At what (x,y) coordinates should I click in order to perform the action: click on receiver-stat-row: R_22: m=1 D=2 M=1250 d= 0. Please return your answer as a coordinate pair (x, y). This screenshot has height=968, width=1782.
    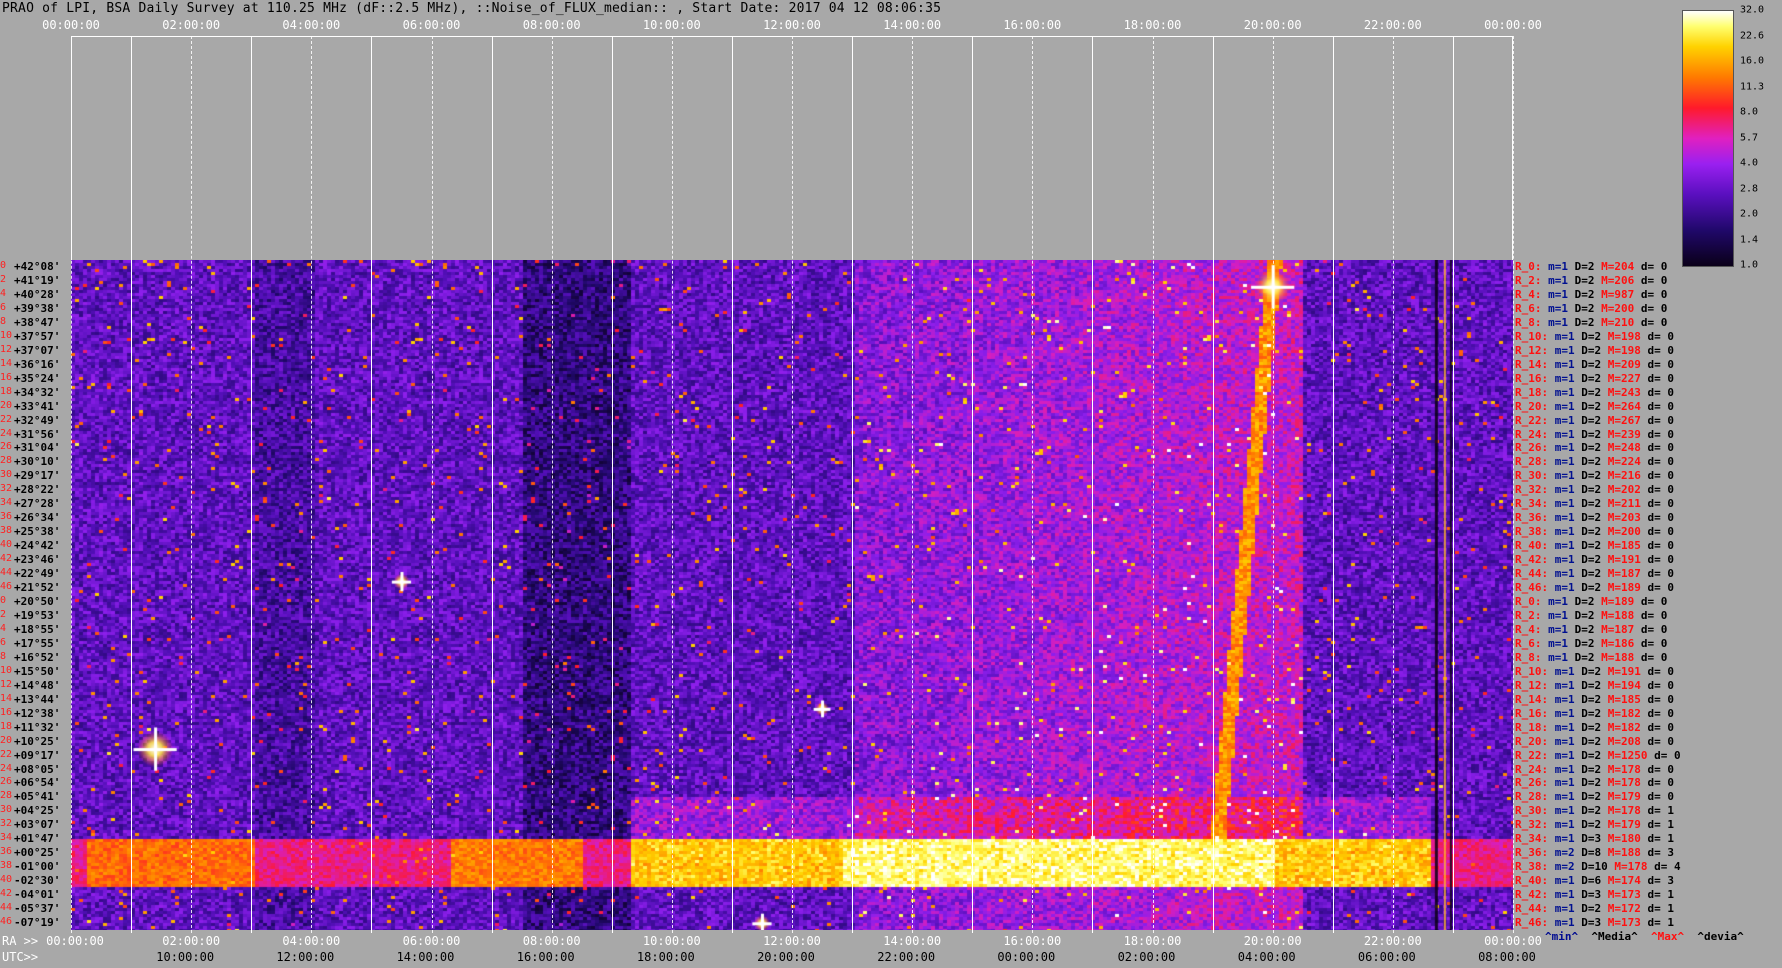
    Looking at the image, I should click on (1598, 755).